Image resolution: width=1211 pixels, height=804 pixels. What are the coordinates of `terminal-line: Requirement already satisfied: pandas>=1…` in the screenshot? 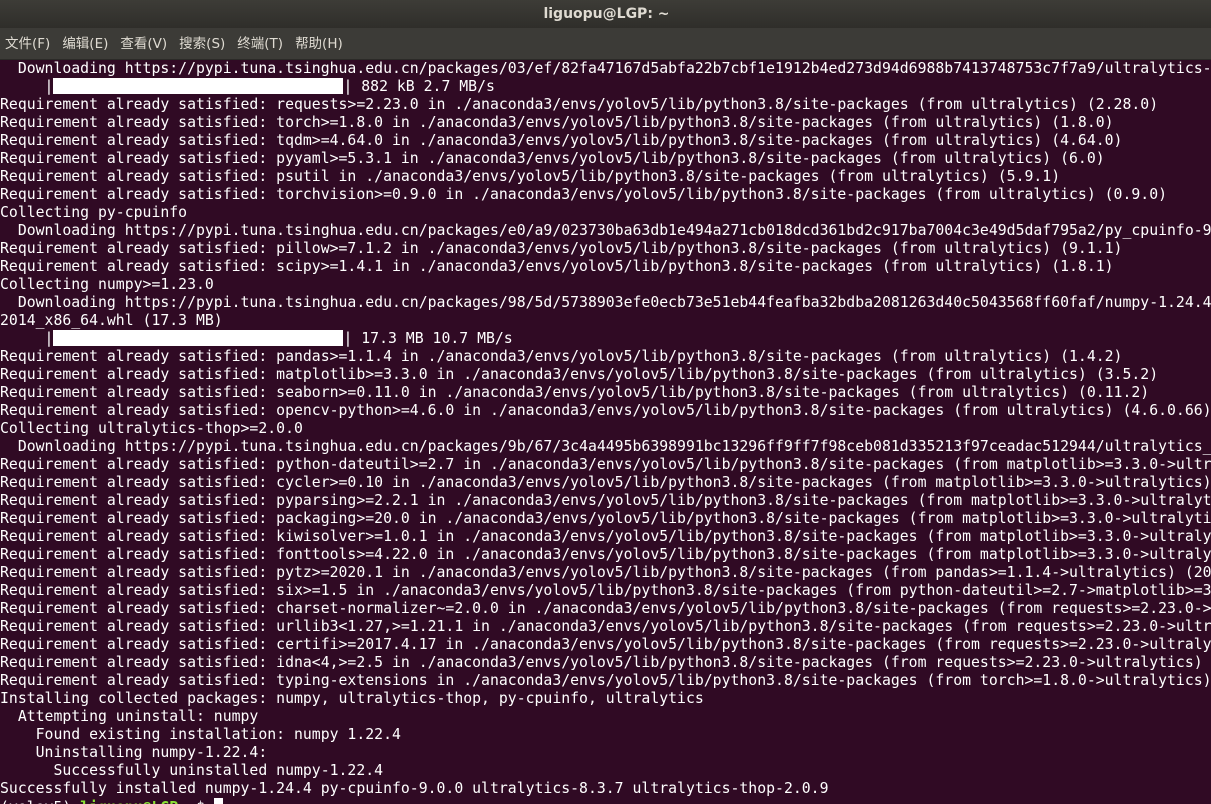 It's located at (561, 356).